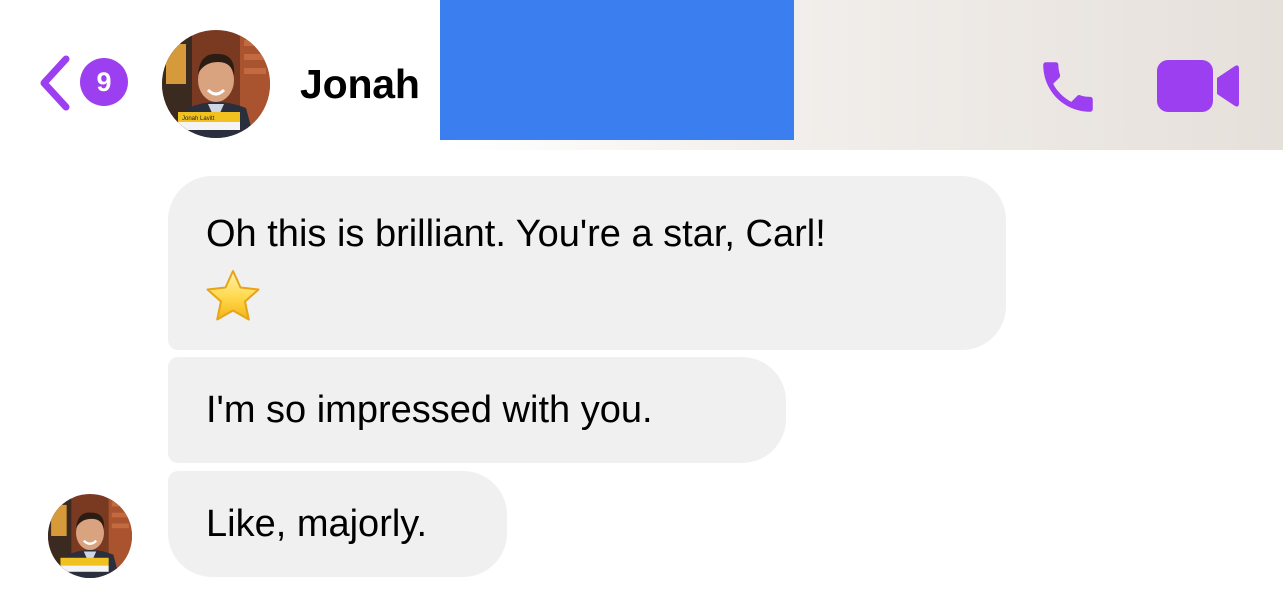 This screenshot has width=1283, height=602. I want to click on phone-icon, so click(1068, 87).